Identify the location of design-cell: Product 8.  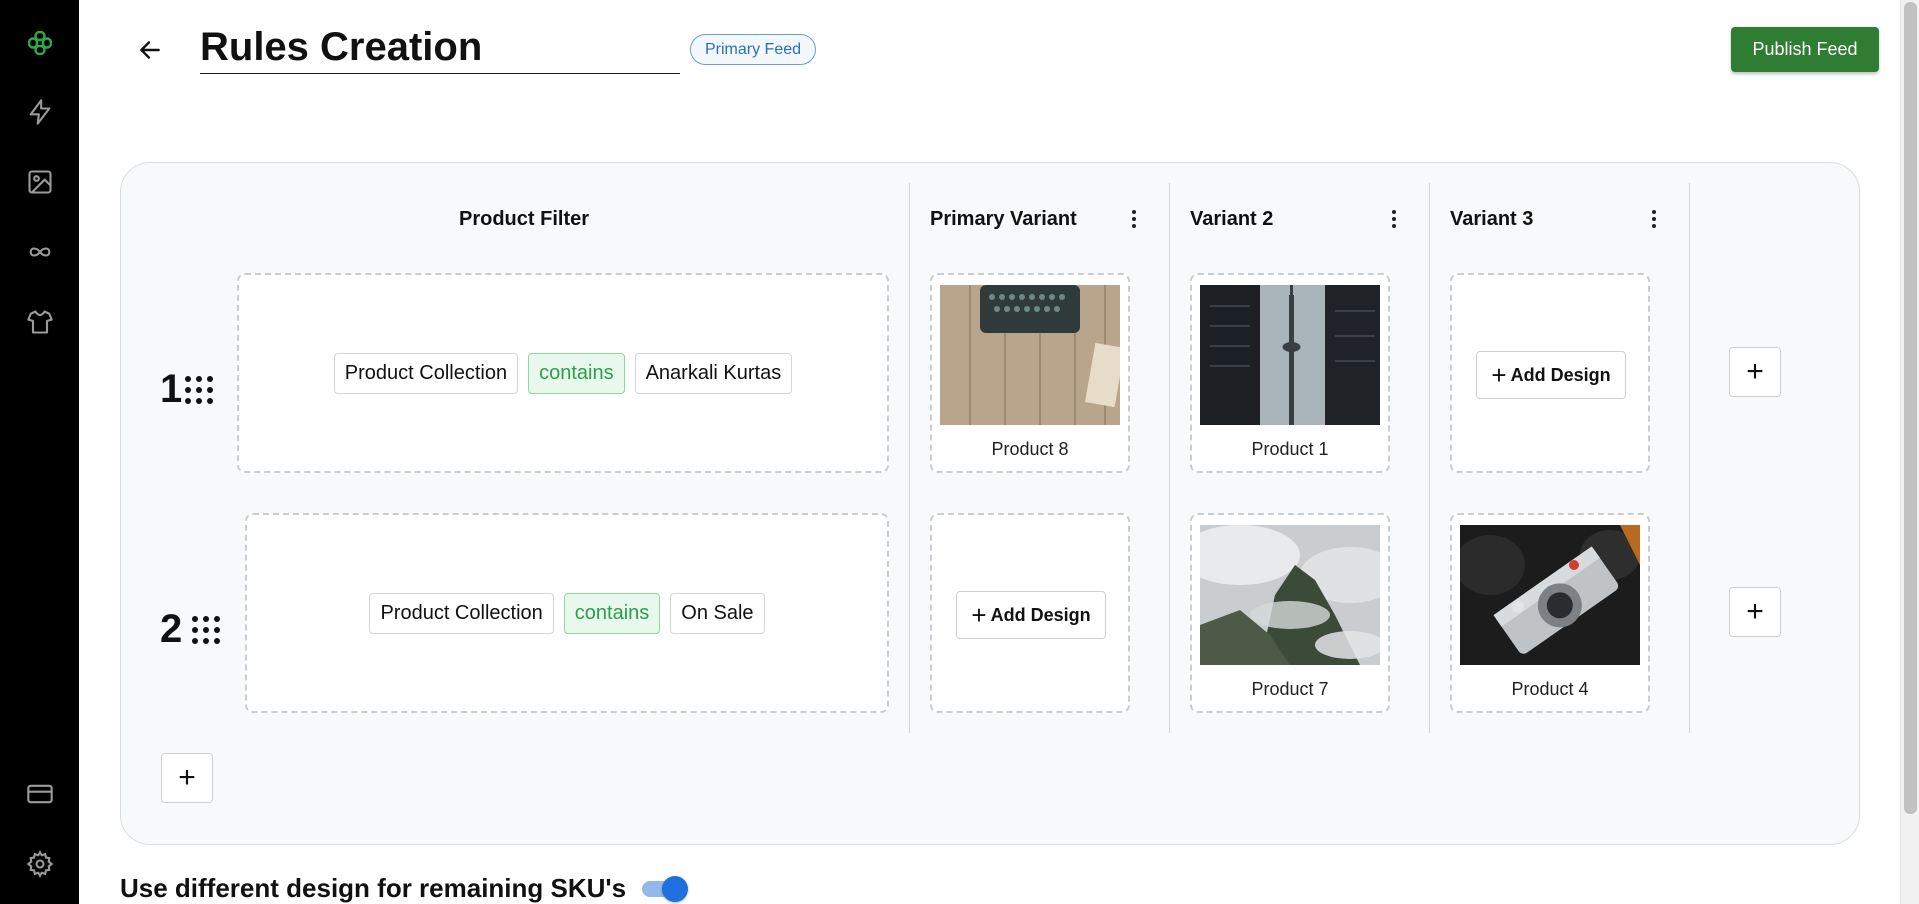
(1030, 373).